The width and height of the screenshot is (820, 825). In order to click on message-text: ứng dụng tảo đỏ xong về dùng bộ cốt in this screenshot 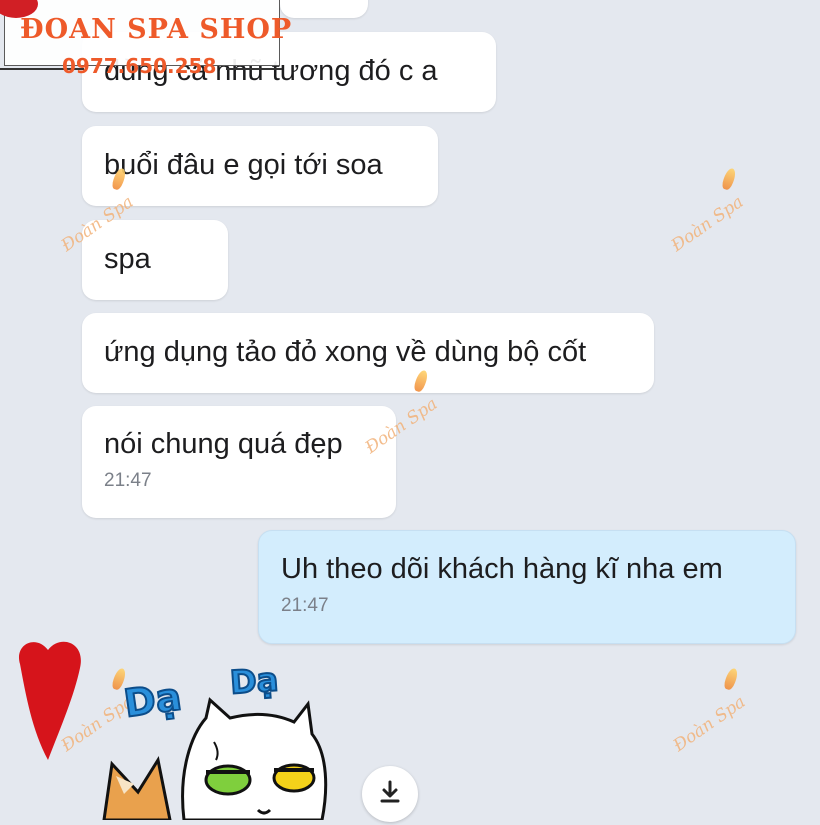, I will do `click(345, 352)`.